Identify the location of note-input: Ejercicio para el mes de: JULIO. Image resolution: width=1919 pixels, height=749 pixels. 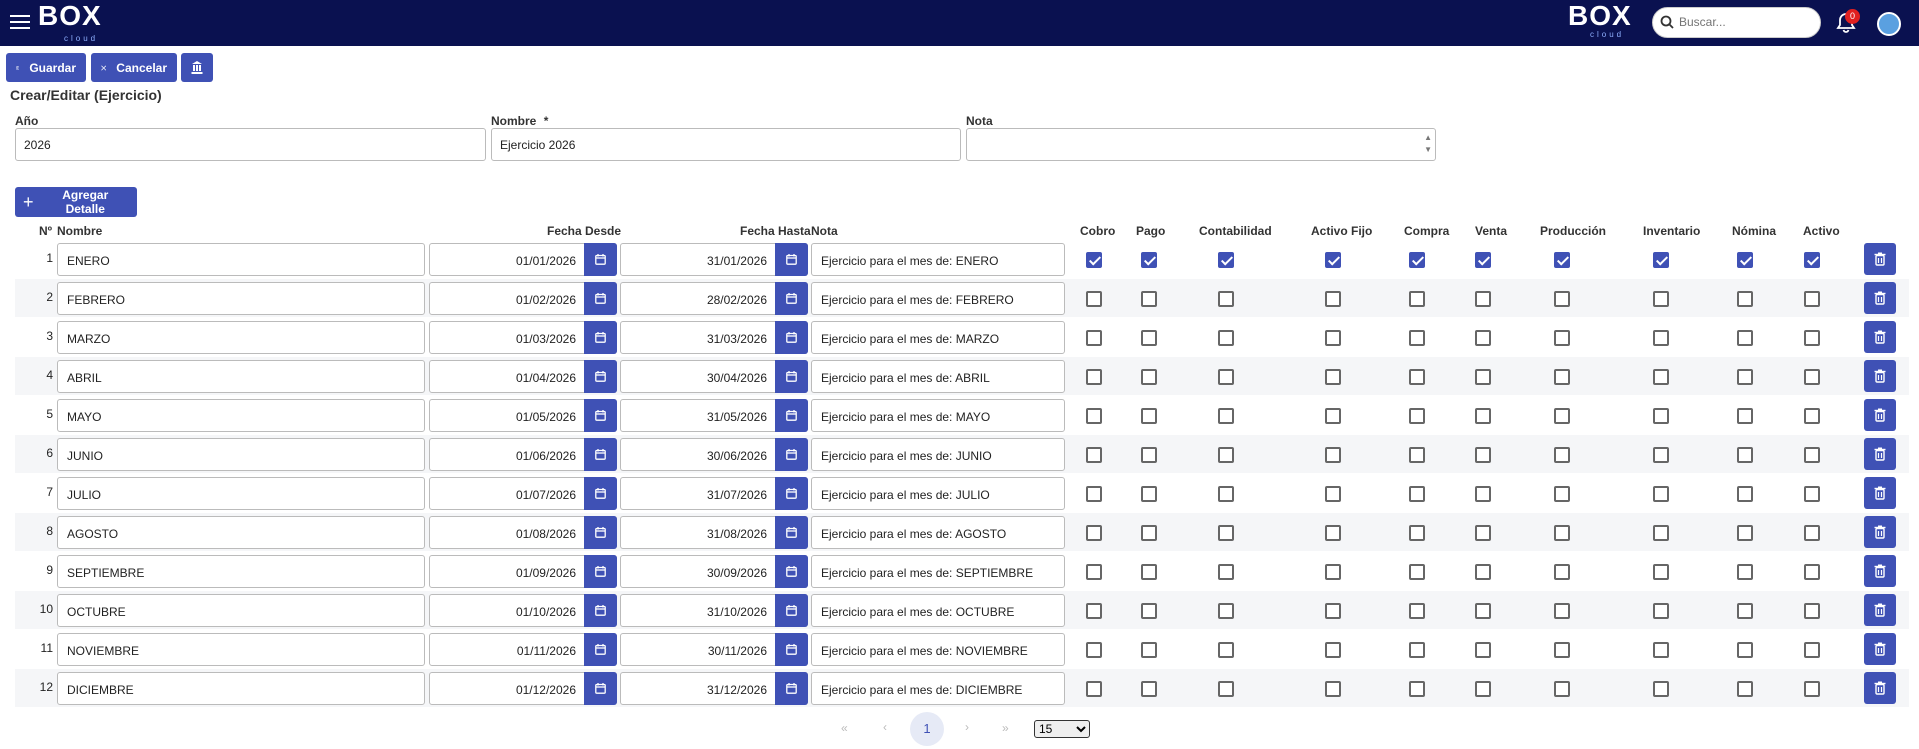
(938, 493).